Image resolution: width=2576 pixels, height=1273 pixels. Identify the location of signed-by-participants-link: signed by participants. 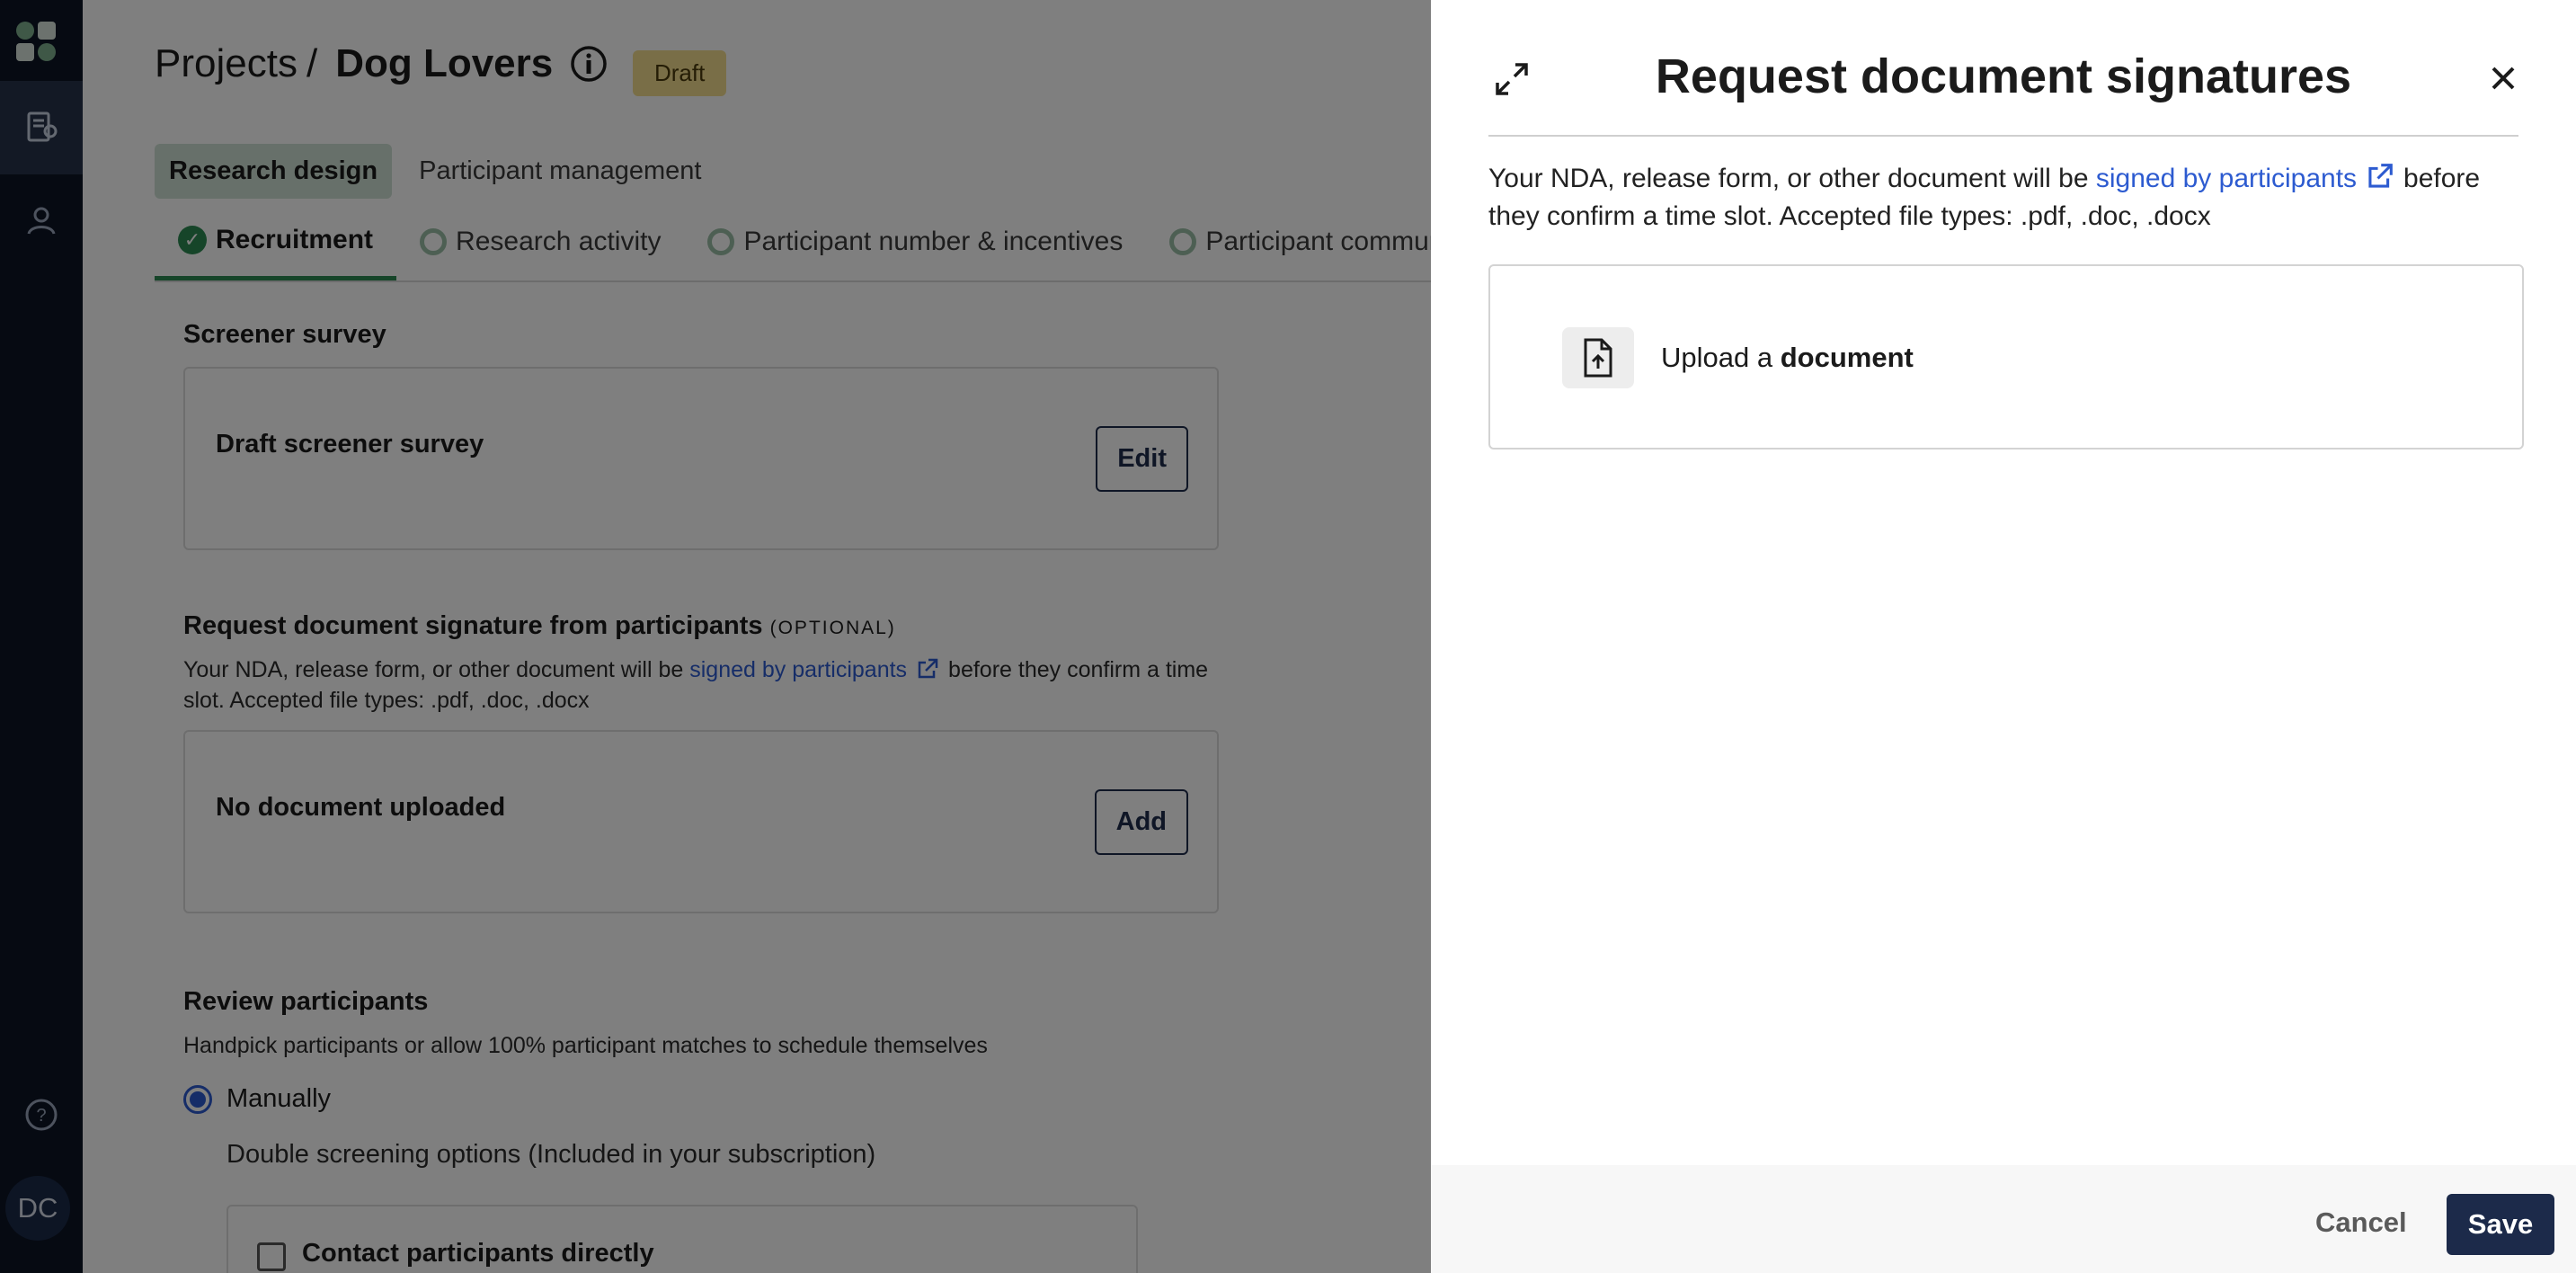
(2226, 178).